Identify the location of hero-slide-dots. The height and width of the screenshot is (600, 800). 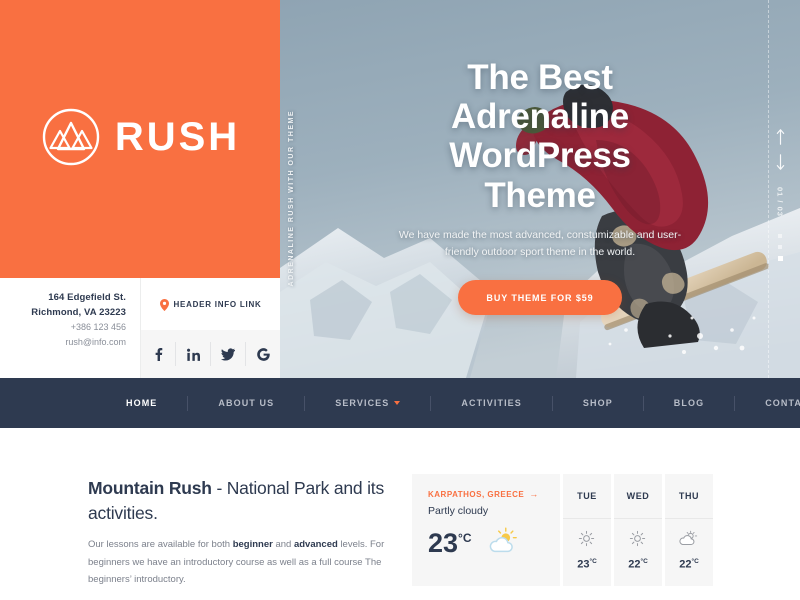
(780, 247).